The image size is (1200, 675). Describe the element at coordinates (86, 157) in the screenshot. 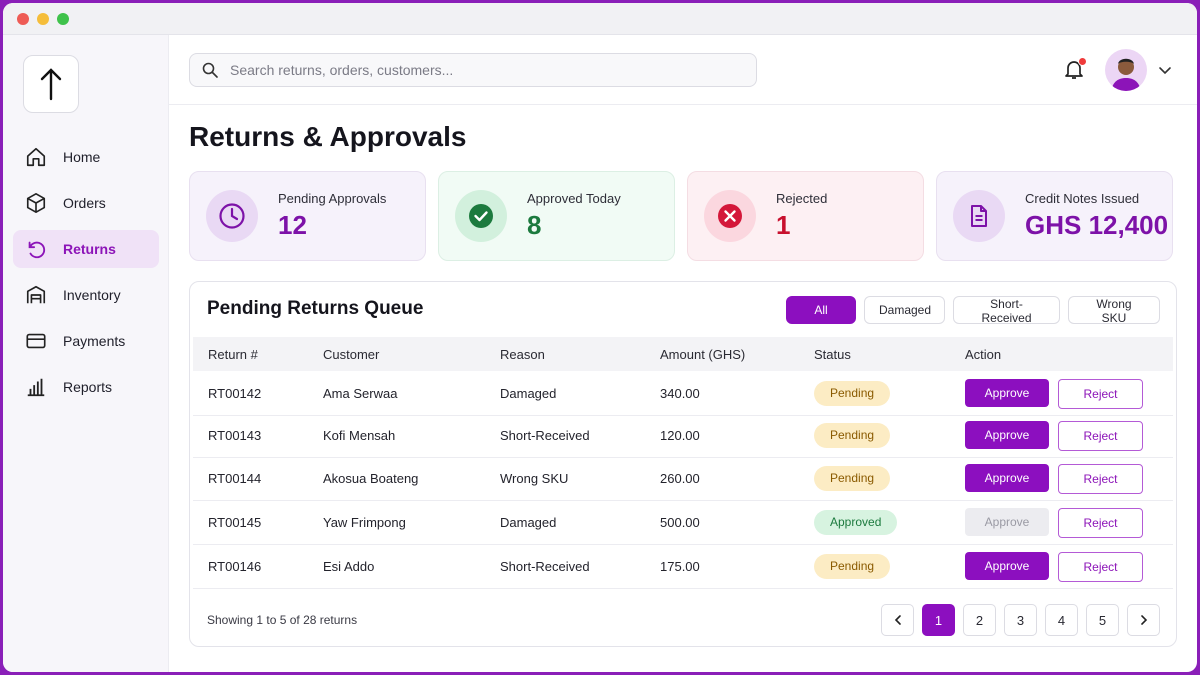

I see `sidebar-item-home: Home` at that location.